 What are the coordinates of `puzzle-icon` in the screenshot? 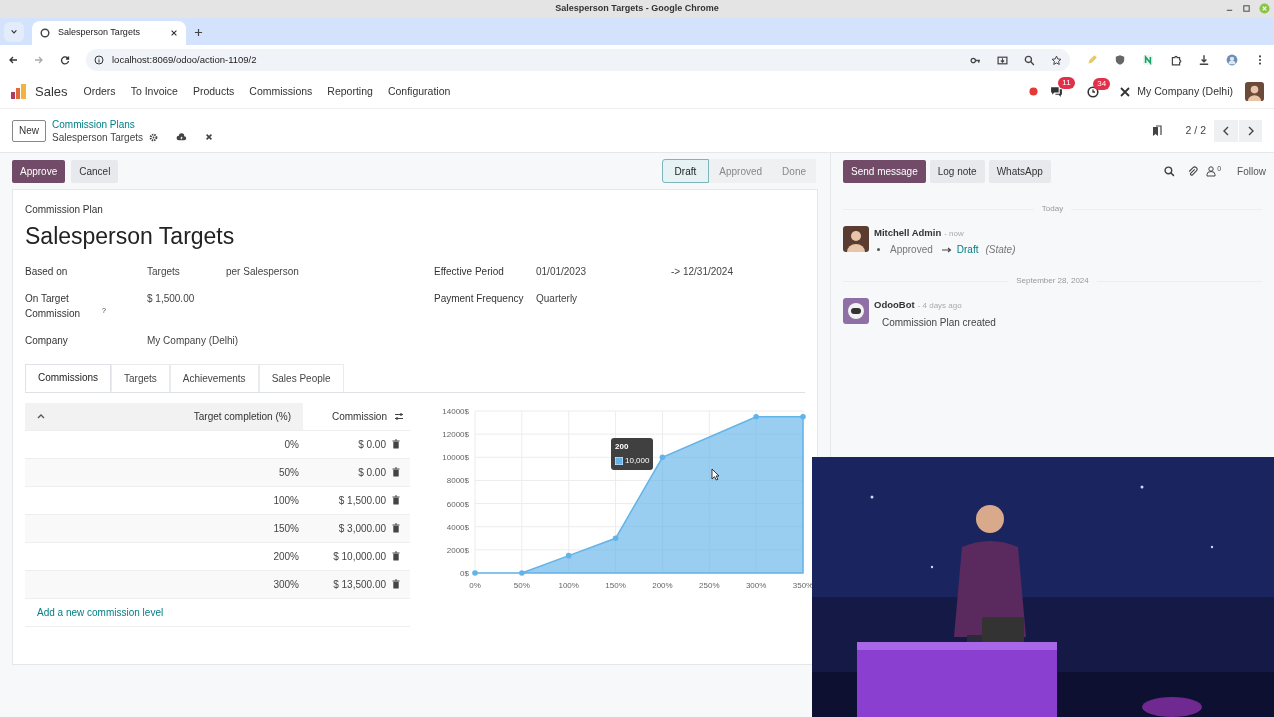 It's located at (1176, 60).